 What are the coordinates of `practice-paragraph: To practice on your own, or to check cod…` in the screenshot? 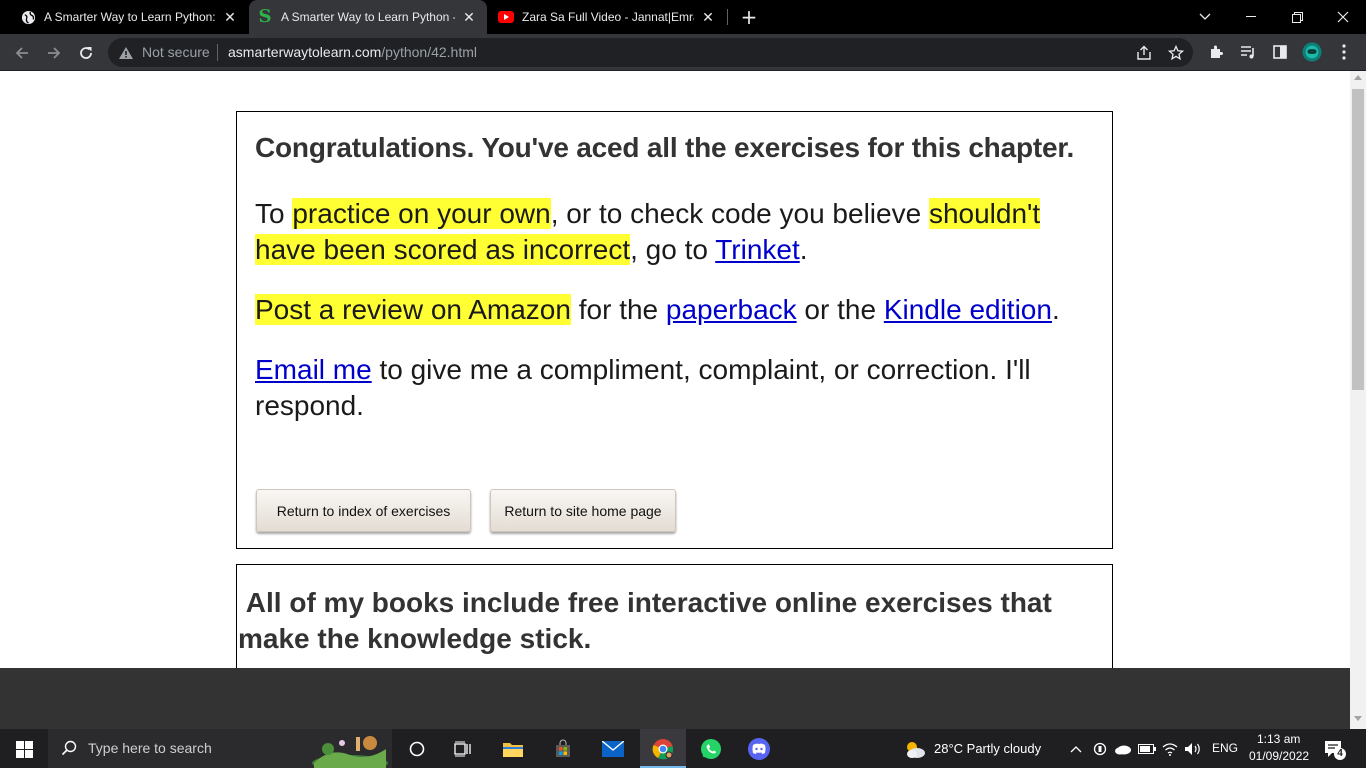 It's located at (674, 232).